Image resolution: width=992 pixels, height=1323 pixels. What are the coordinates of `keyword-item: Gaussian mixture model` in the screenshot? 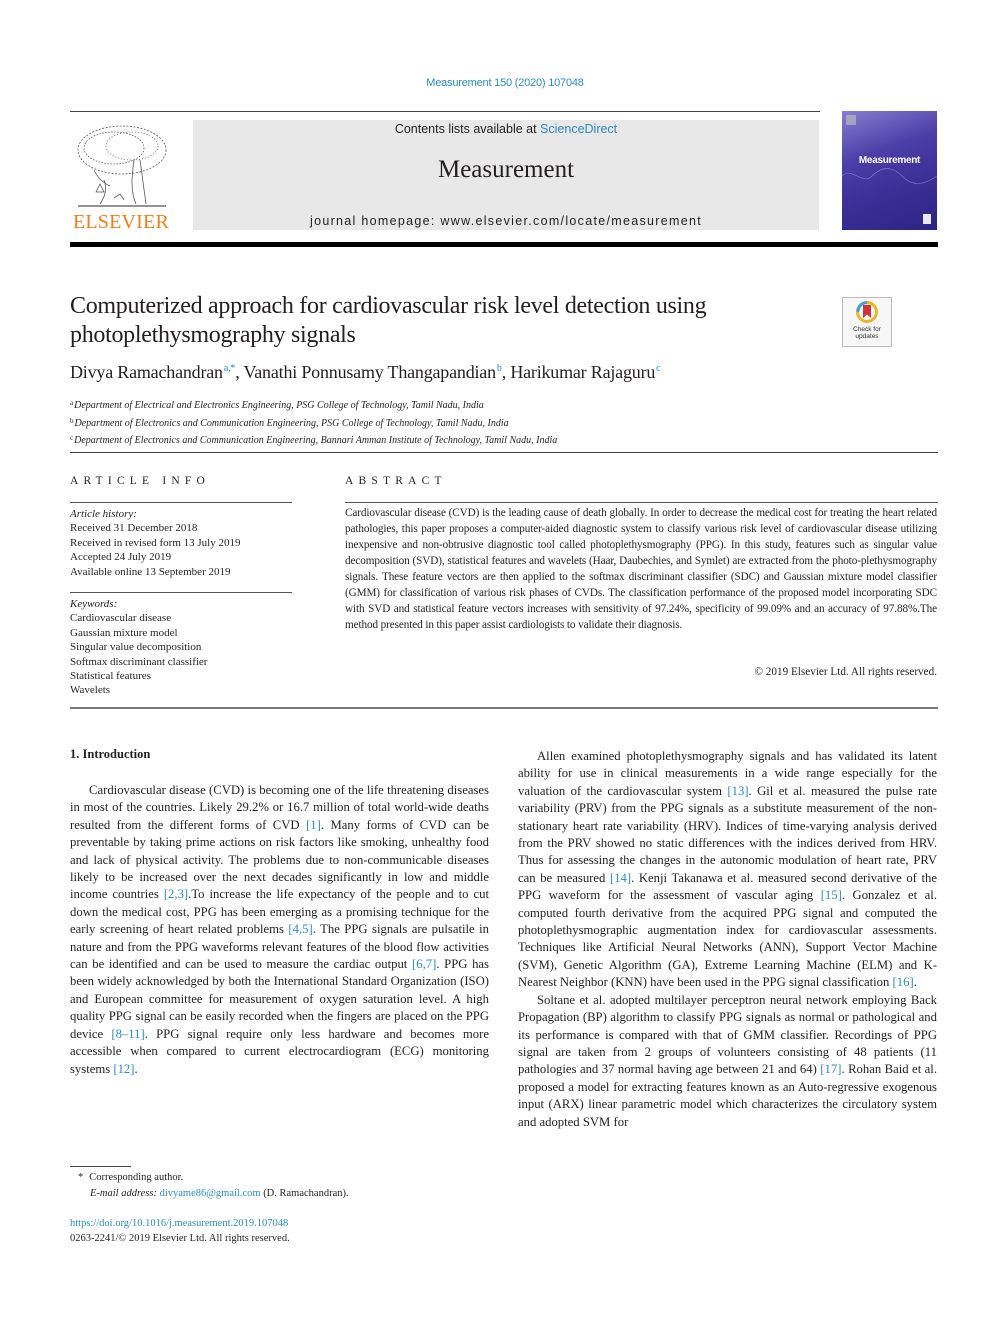 It's located at (124, 632).